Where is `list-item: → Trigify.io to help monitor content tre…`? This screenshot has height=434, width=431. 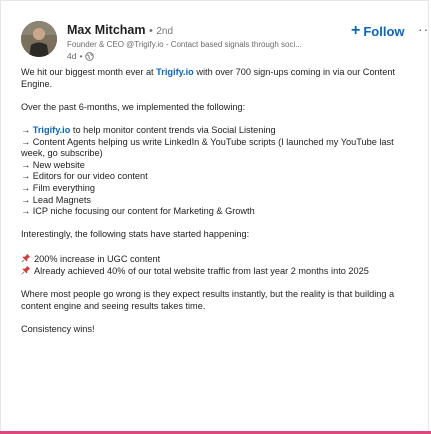 list-item: → Trigify.io to help monitor content tre… is located at coordinates (219, 131).